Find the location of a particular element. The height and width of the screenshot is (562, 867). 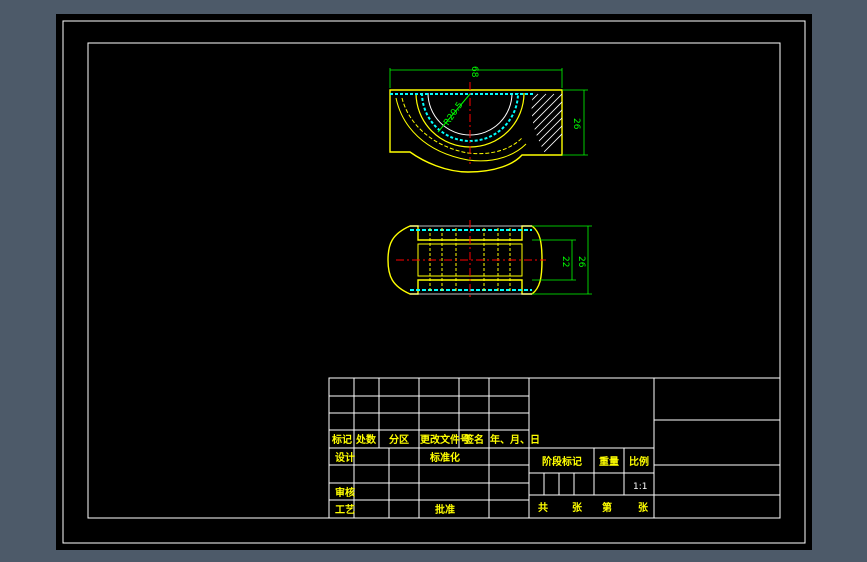

radius-label: R20.5 is located at coordinates (453, 113).